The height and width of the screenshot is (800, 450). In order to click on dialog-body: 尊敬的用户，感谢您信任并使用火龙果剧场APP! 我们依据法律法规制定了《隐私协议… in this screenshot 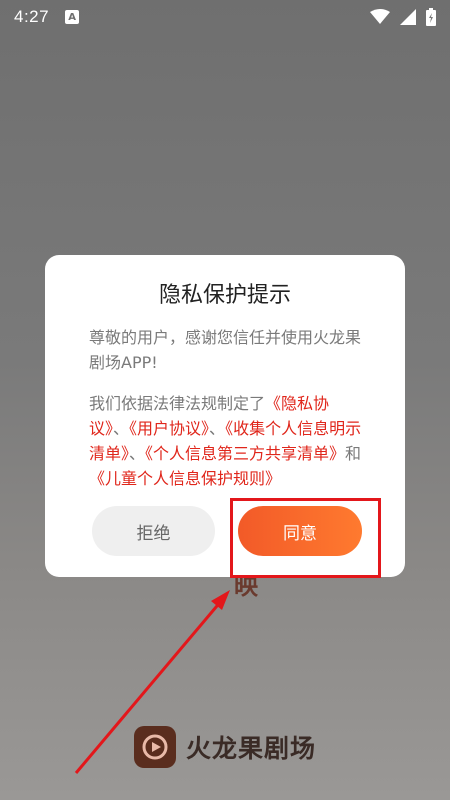, I will do `click(227, 407)`.